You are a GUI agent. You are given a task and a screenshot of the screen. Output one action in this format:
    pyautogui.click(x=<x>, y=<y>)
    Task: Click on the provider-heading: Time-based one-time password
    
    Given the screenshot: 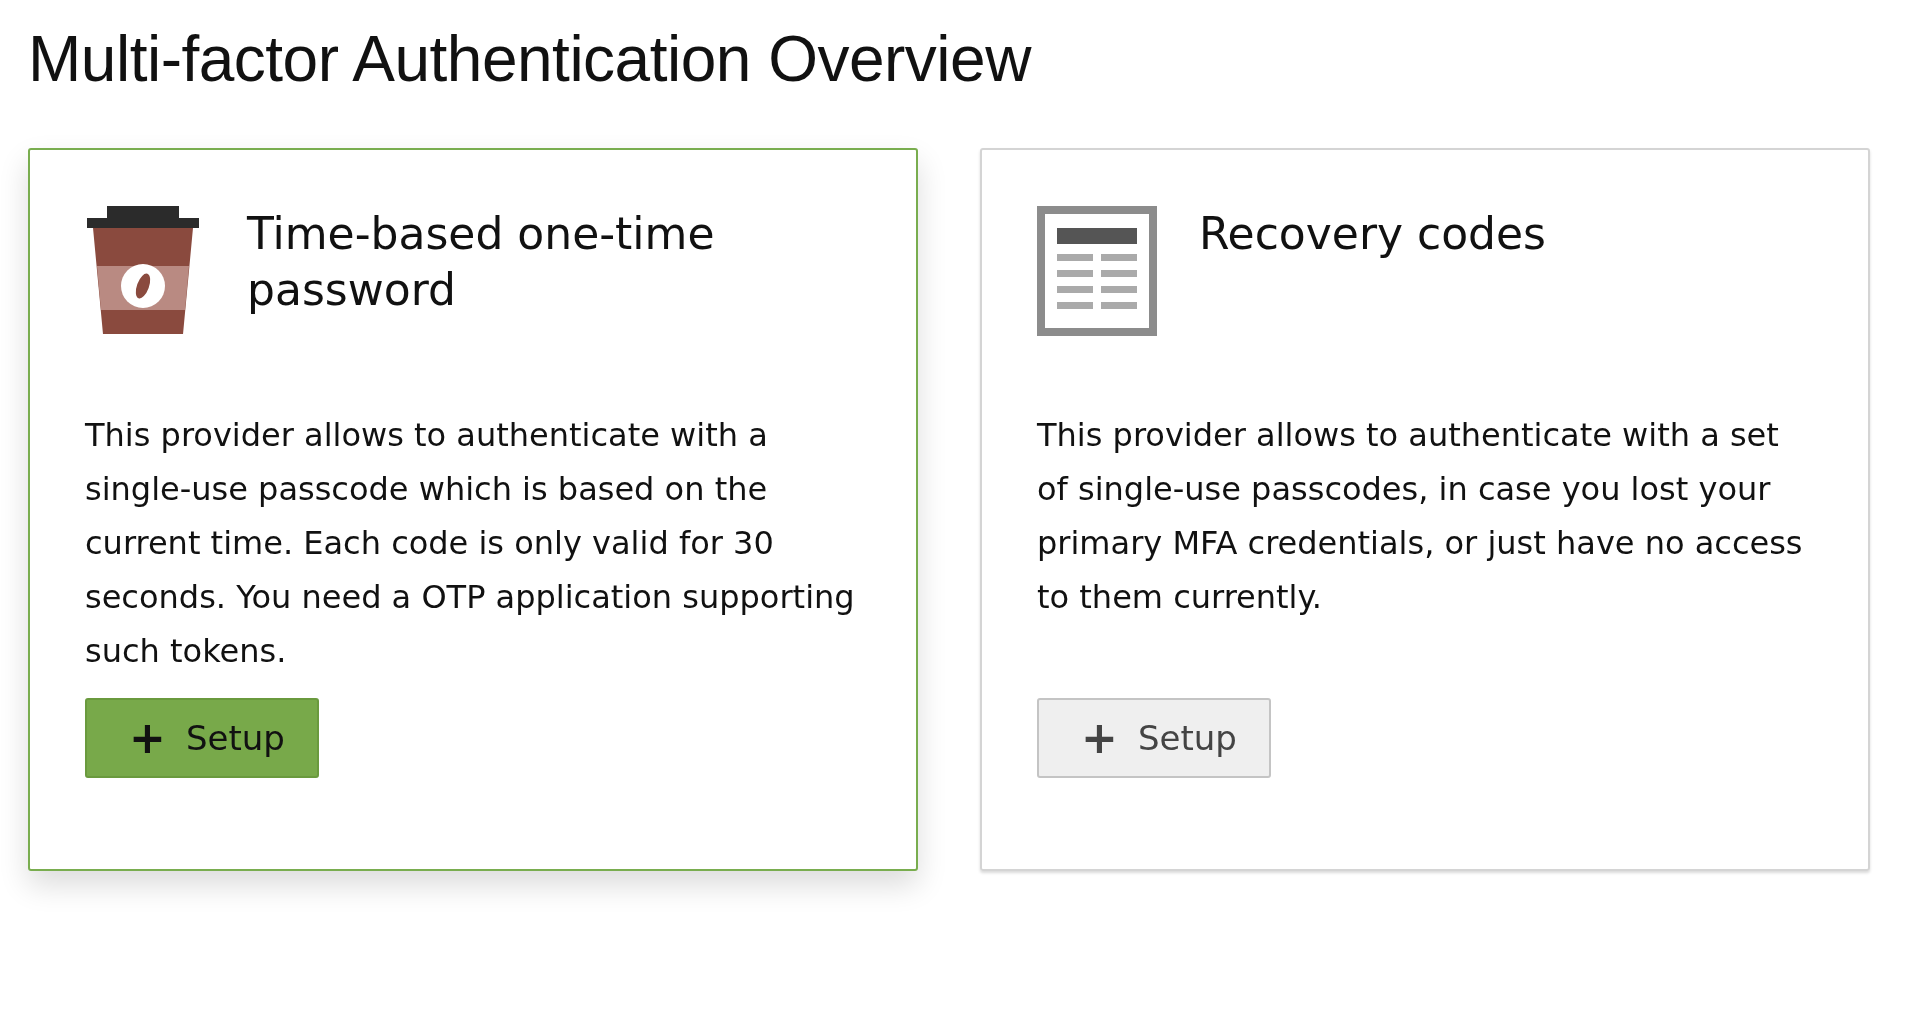 What is the action you would take?
    pyautogui.click(x=481, y=262)
    